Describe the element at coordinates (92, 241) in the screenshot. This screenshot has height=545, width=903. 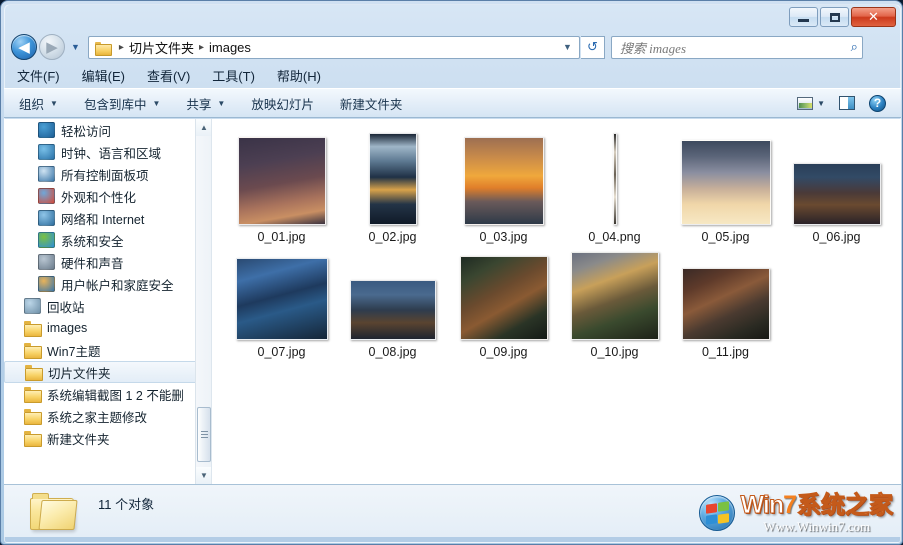
I see `sidebar-item-label: 系统和安全` at that location.